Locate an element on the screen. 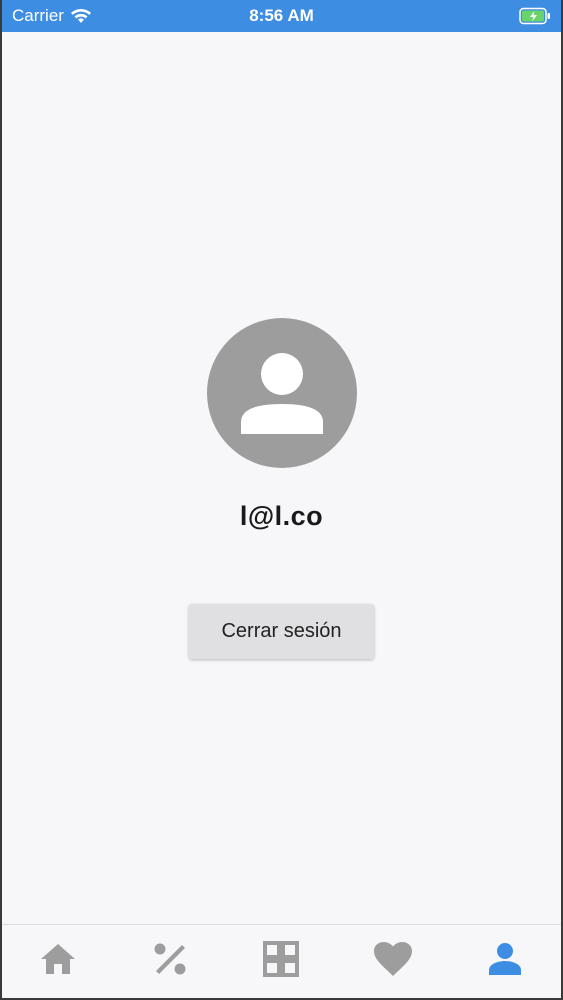  battery-icon is located at coordinates (535, 18).